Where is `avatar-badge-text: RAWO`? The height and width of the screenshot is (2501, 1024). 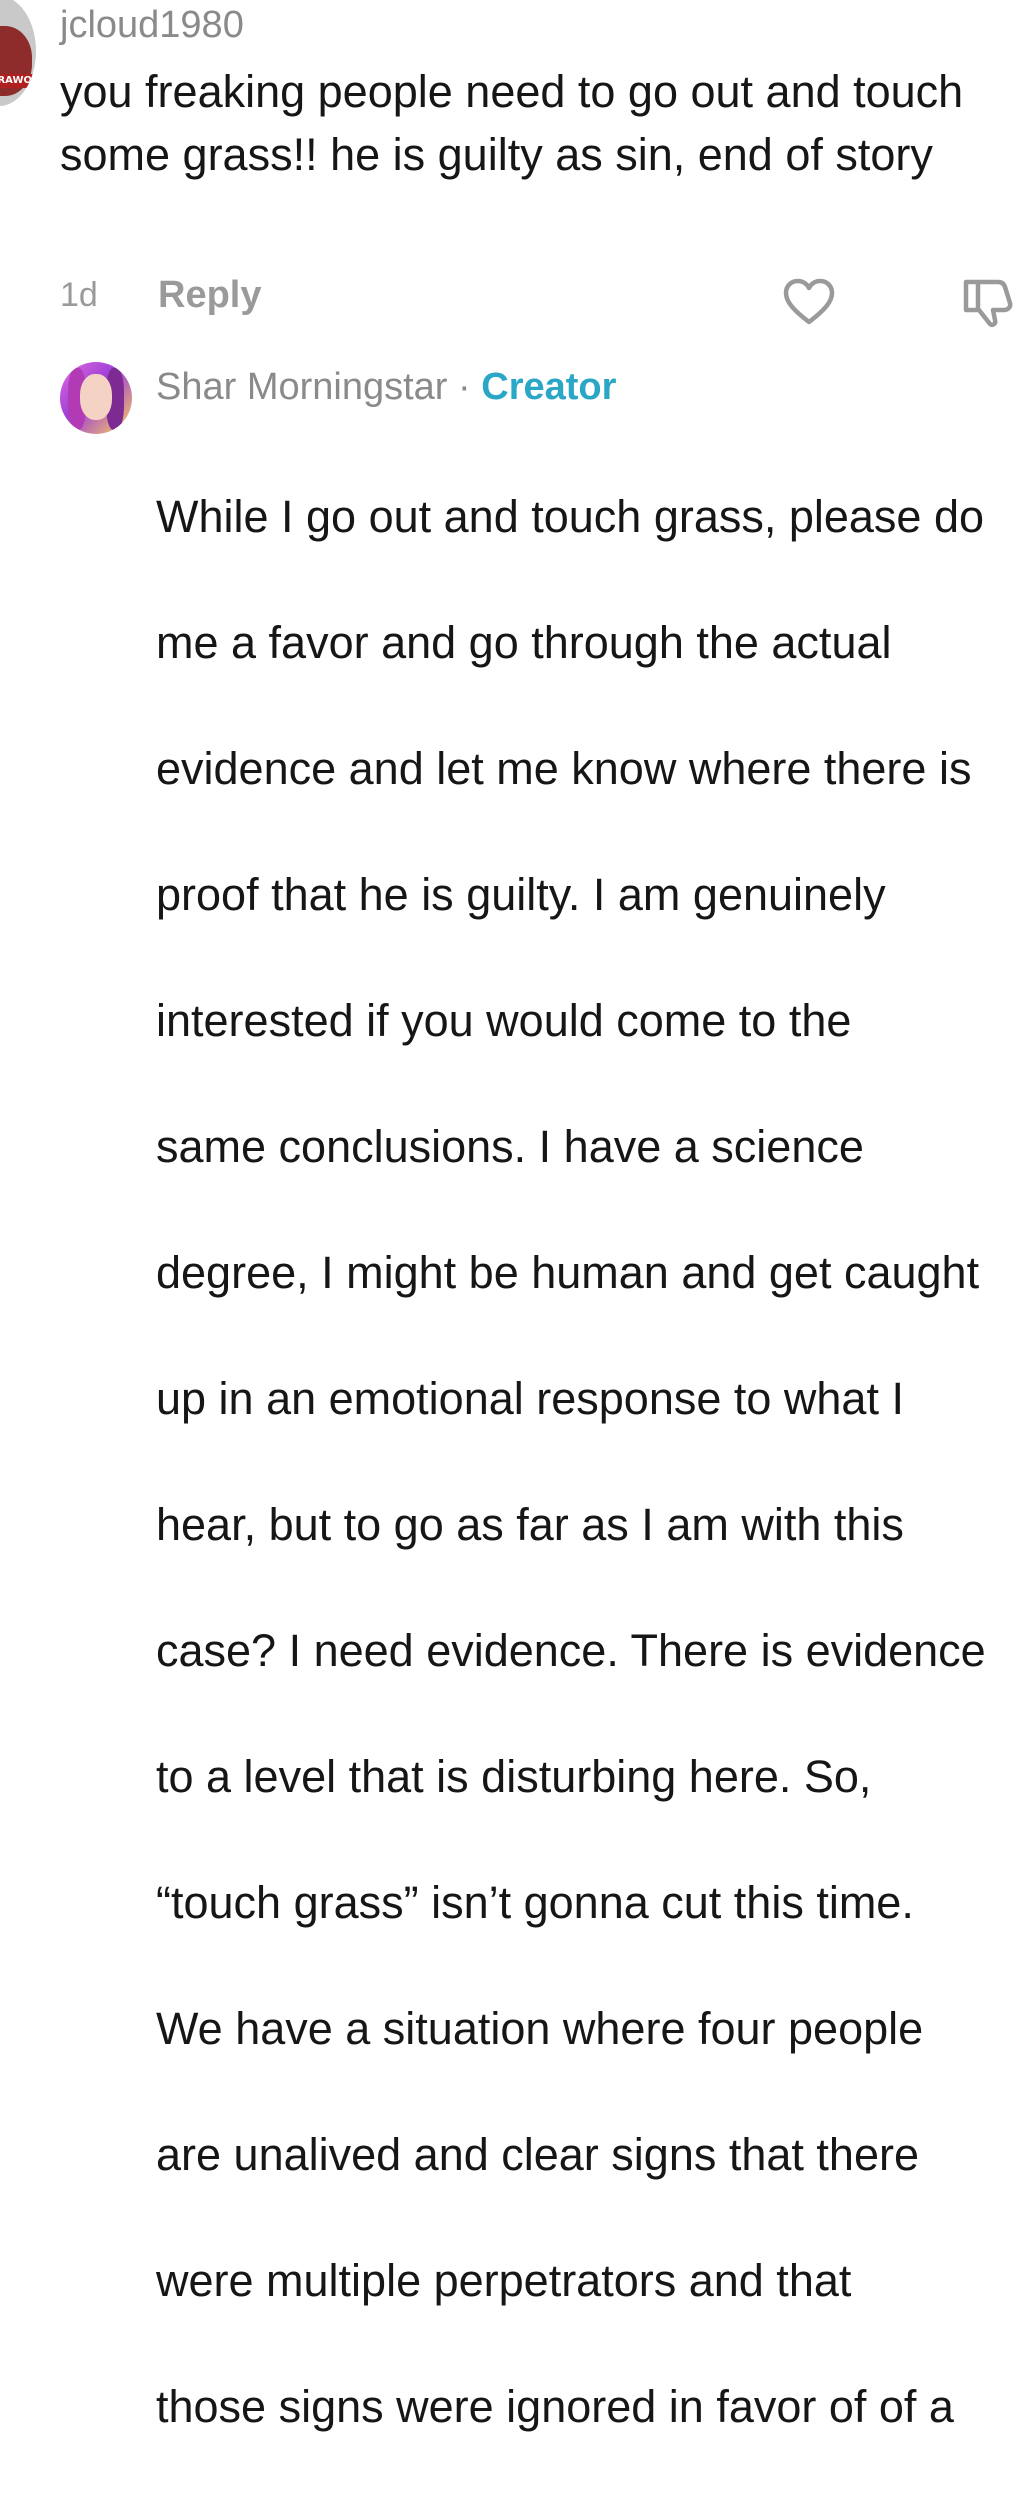 avatar-badge-text: RAWO is located at coordinates (16, 80).